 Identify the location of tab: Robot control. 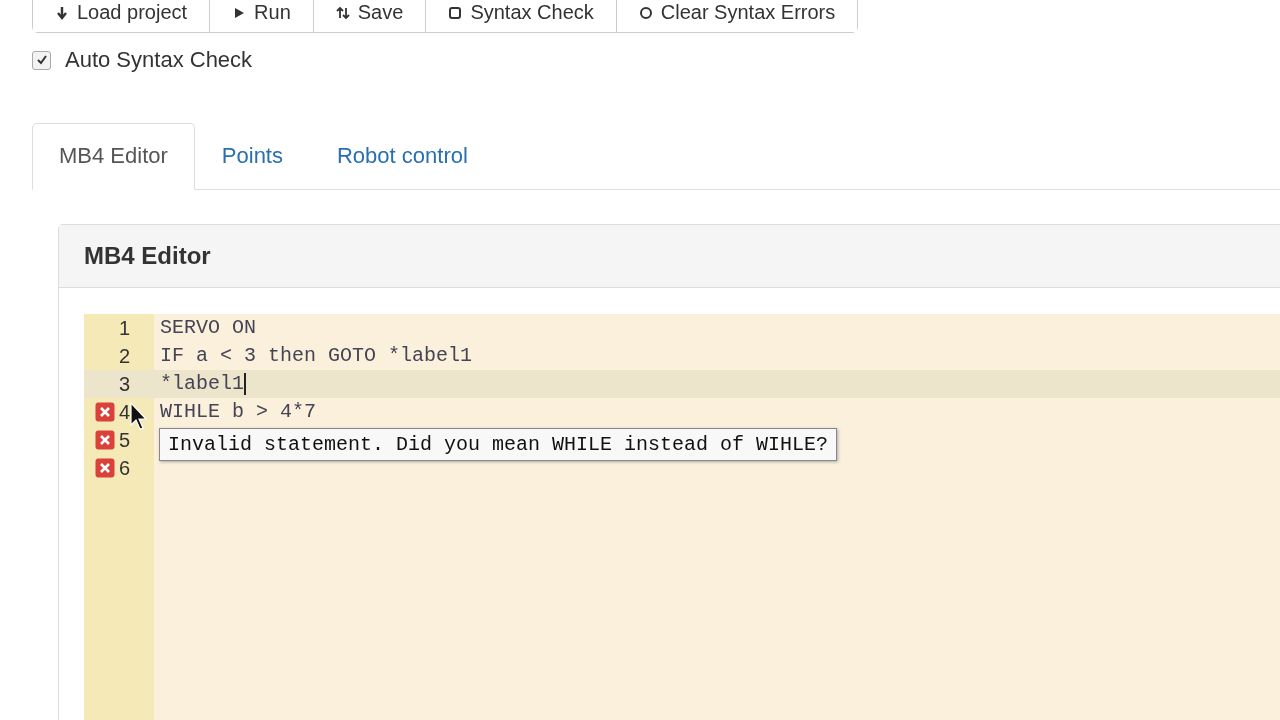
(402, 156).